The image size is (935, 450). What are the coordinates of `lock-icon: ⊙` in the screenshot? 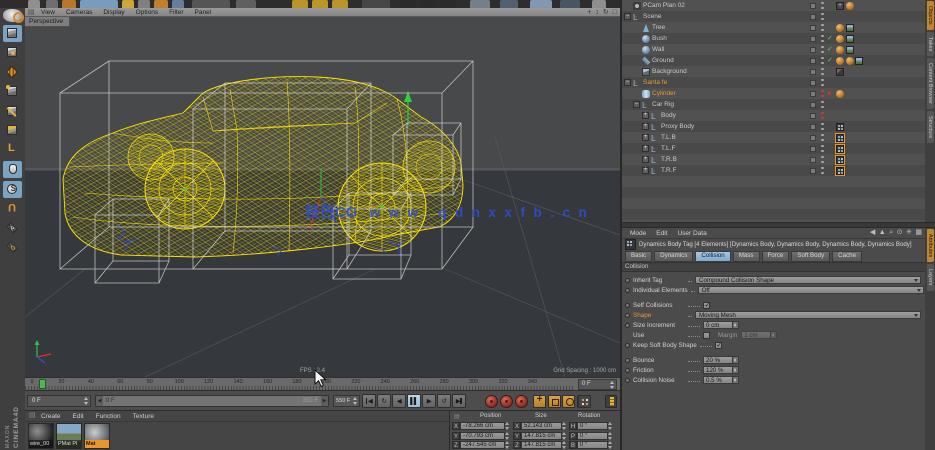 It's located at (900, 233).